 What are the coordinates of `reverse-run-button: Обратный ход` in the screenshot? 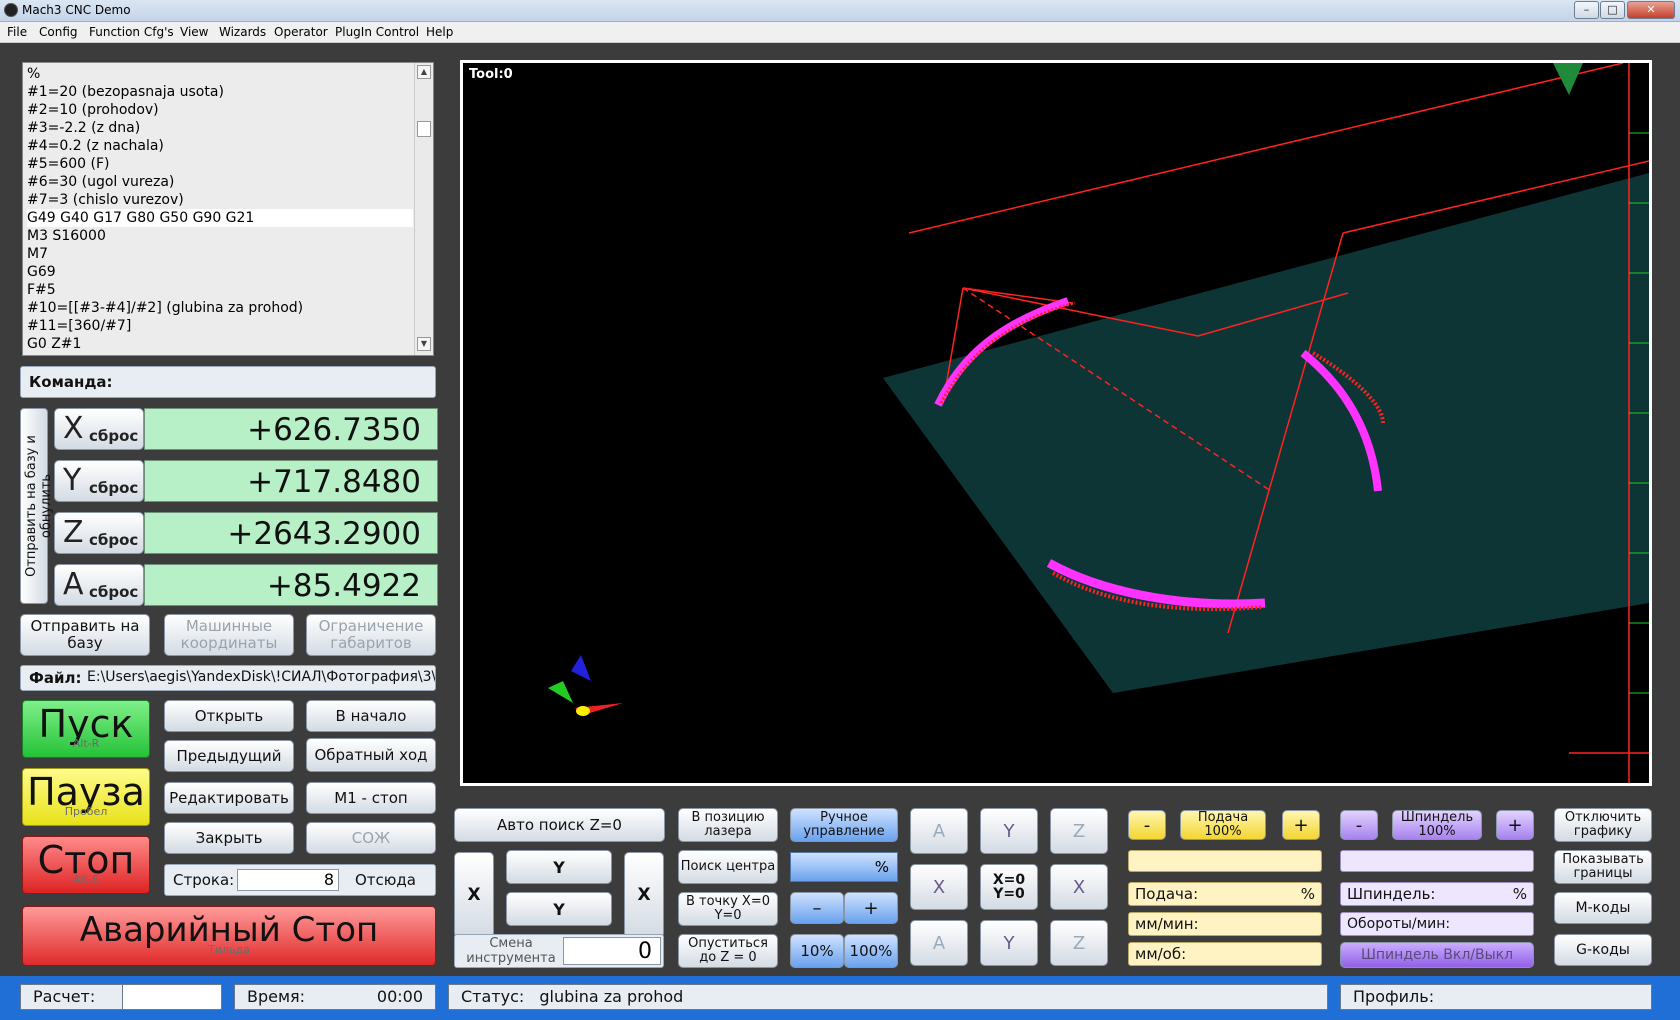 It's located at (371, 755).